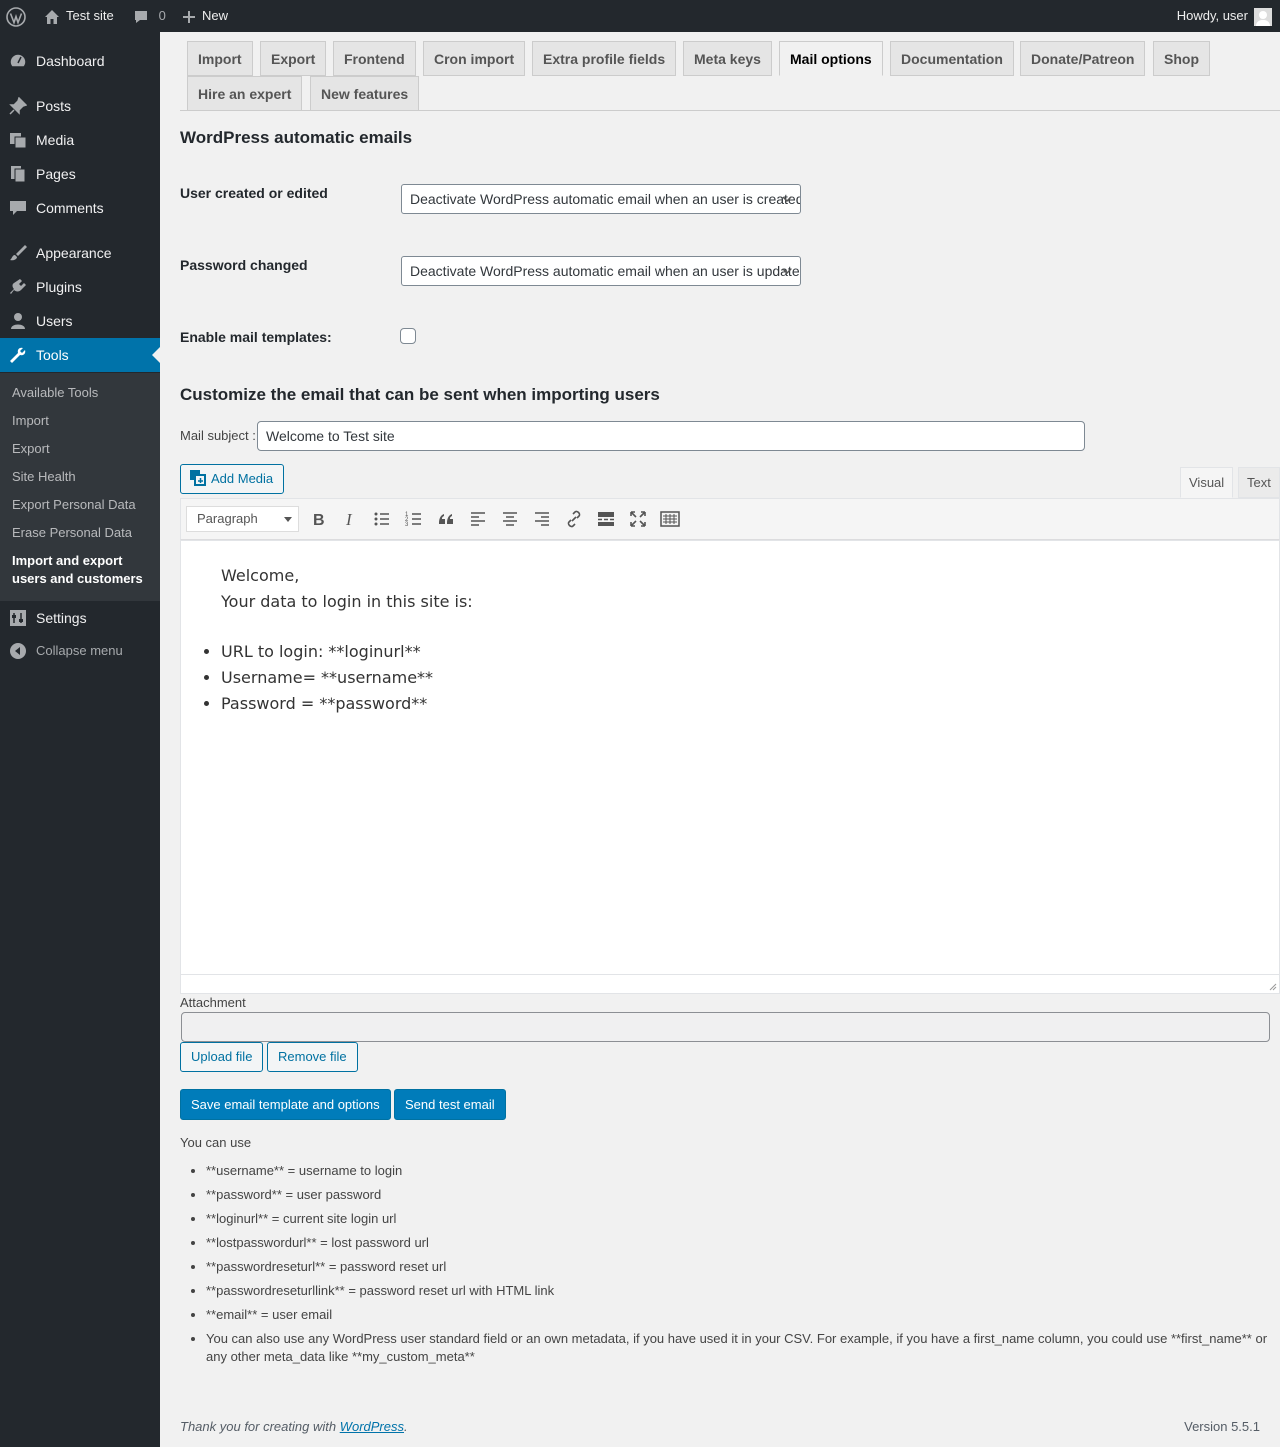  What do you see at coordinates (408, 336) in the screenshot?
I see `enable-templates-checkbox` at bounding box center [408, 336].